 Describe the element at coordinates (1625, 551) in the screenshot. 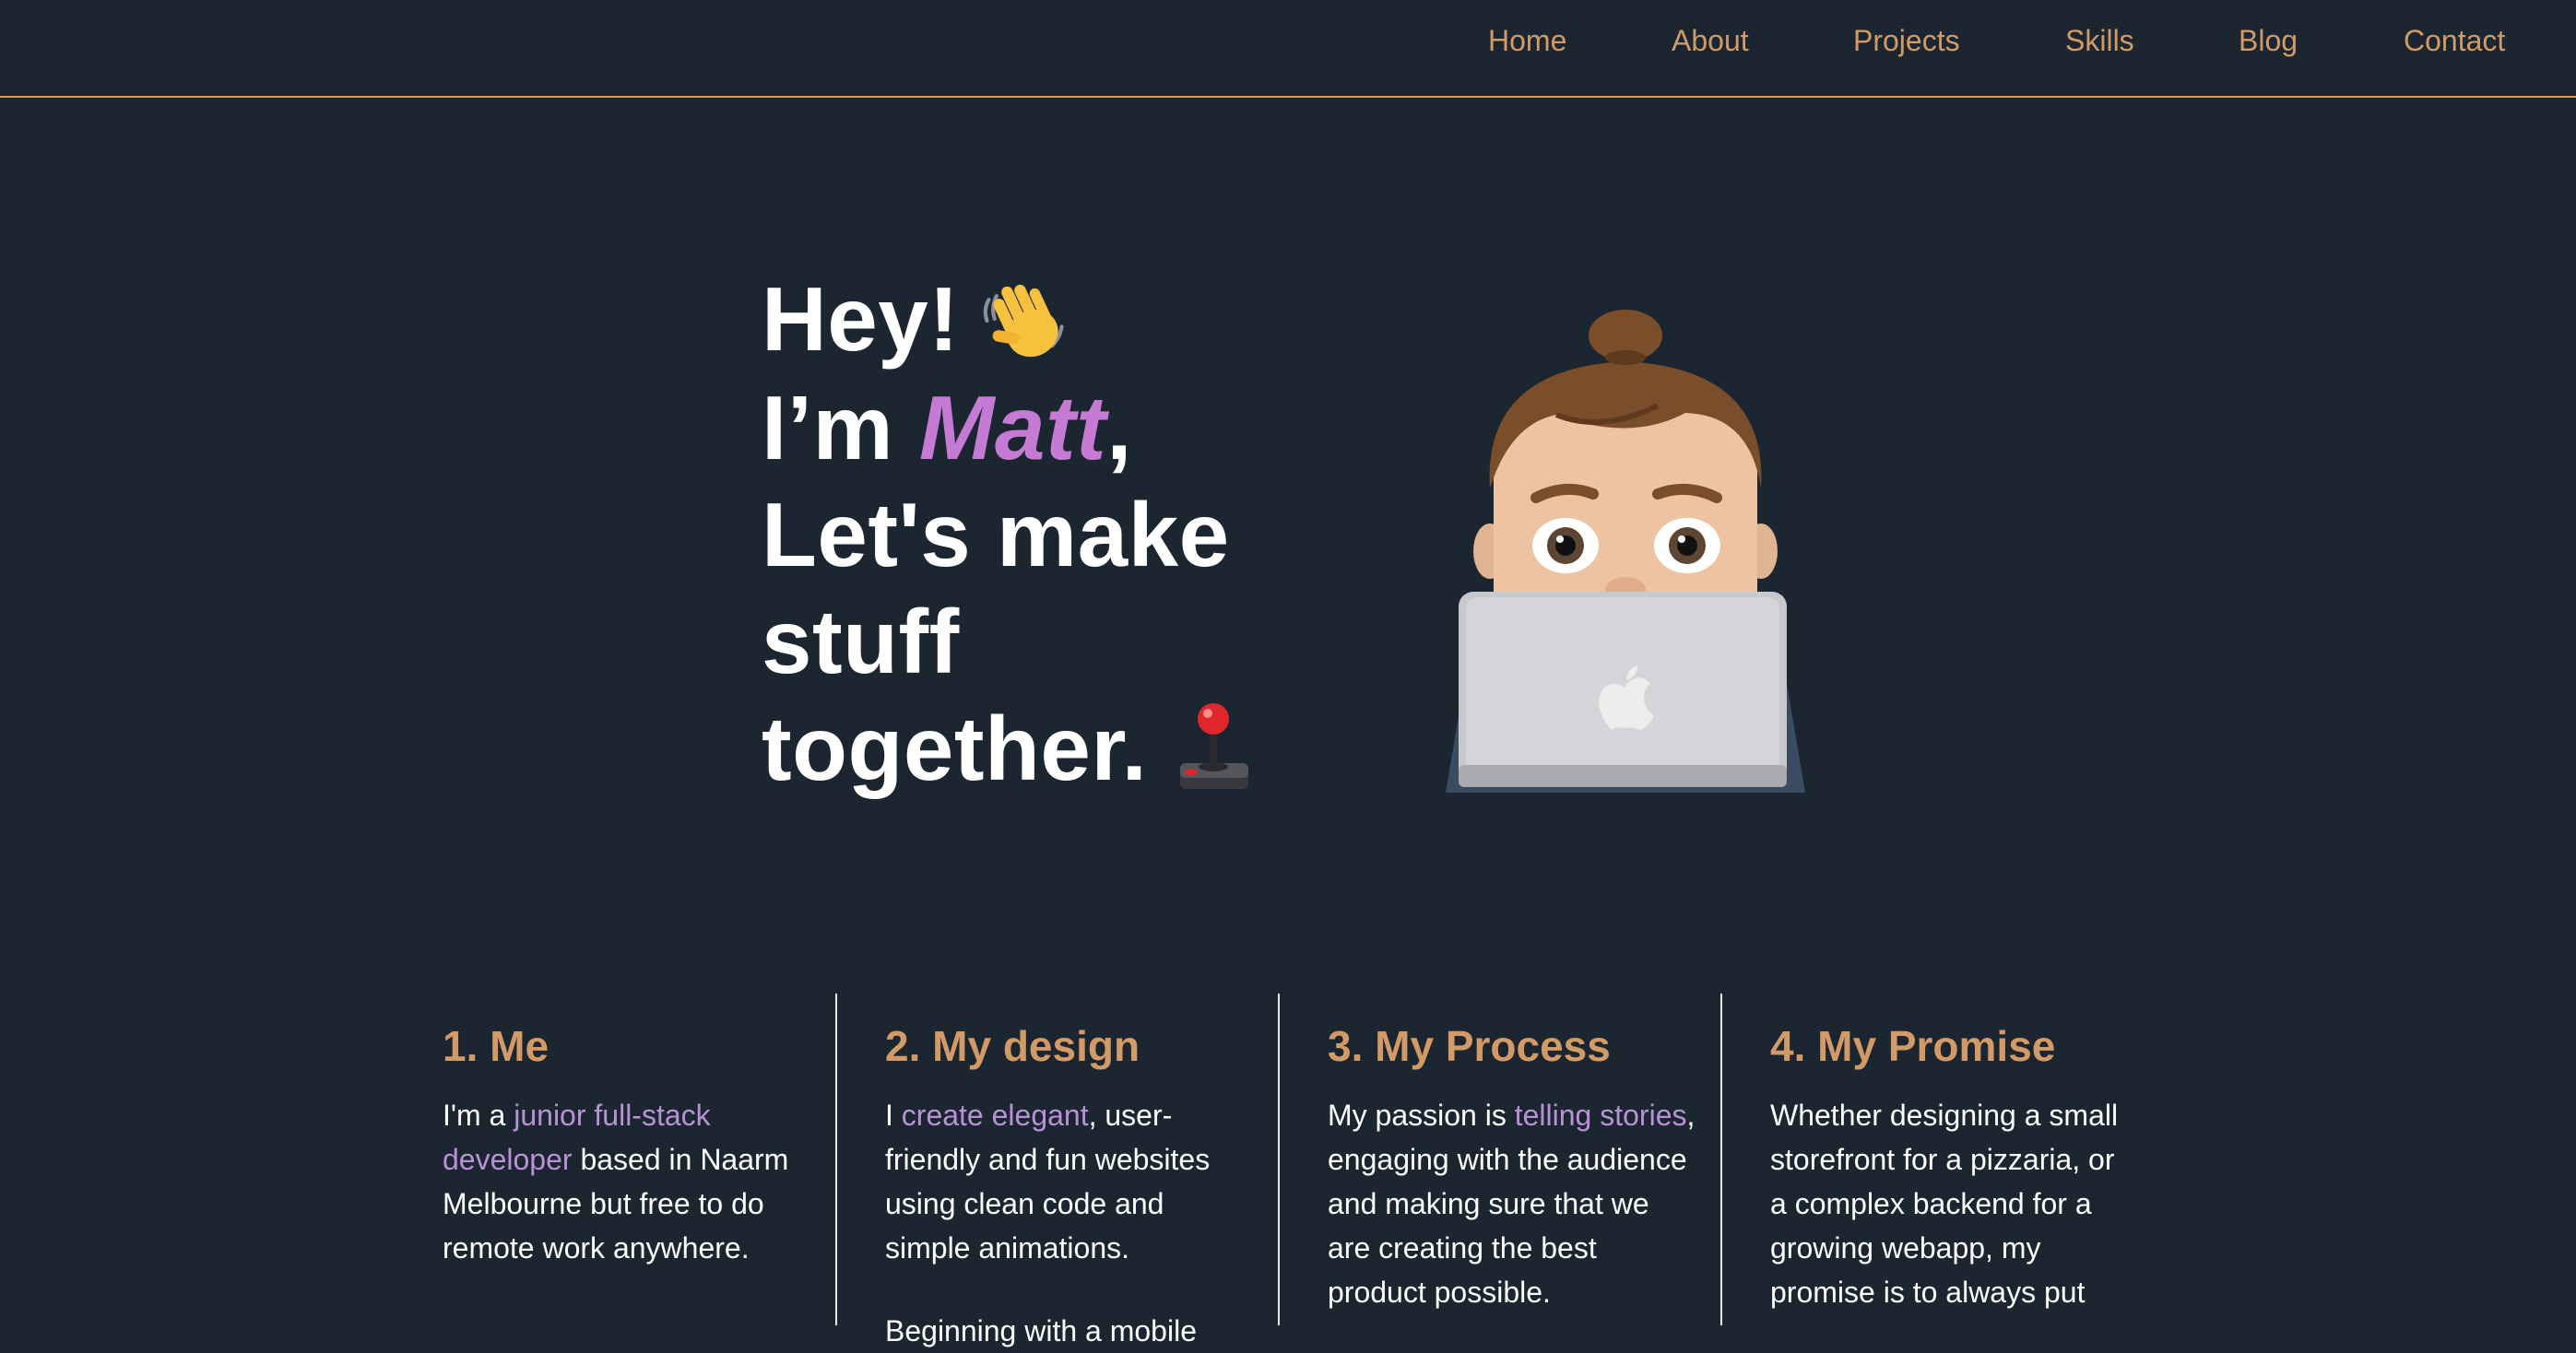

I see `memoji-laptop-avatar` at that location.